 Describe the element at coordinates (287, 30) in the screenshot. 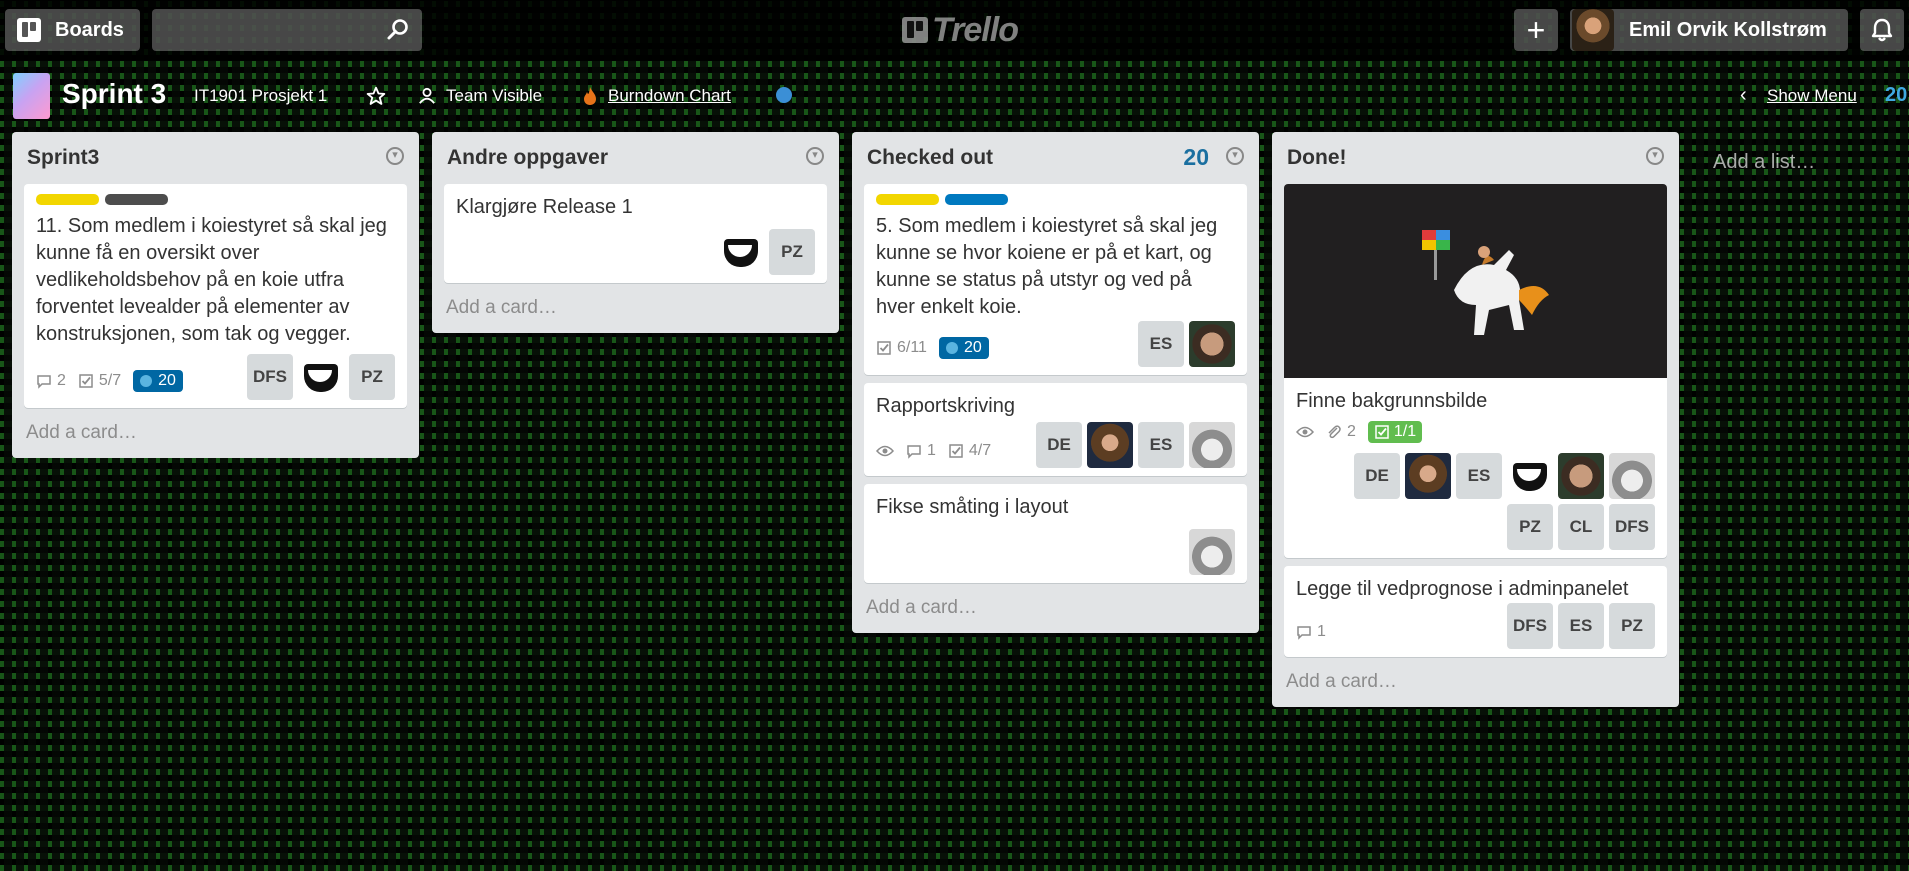

I see `search-input` at that location.